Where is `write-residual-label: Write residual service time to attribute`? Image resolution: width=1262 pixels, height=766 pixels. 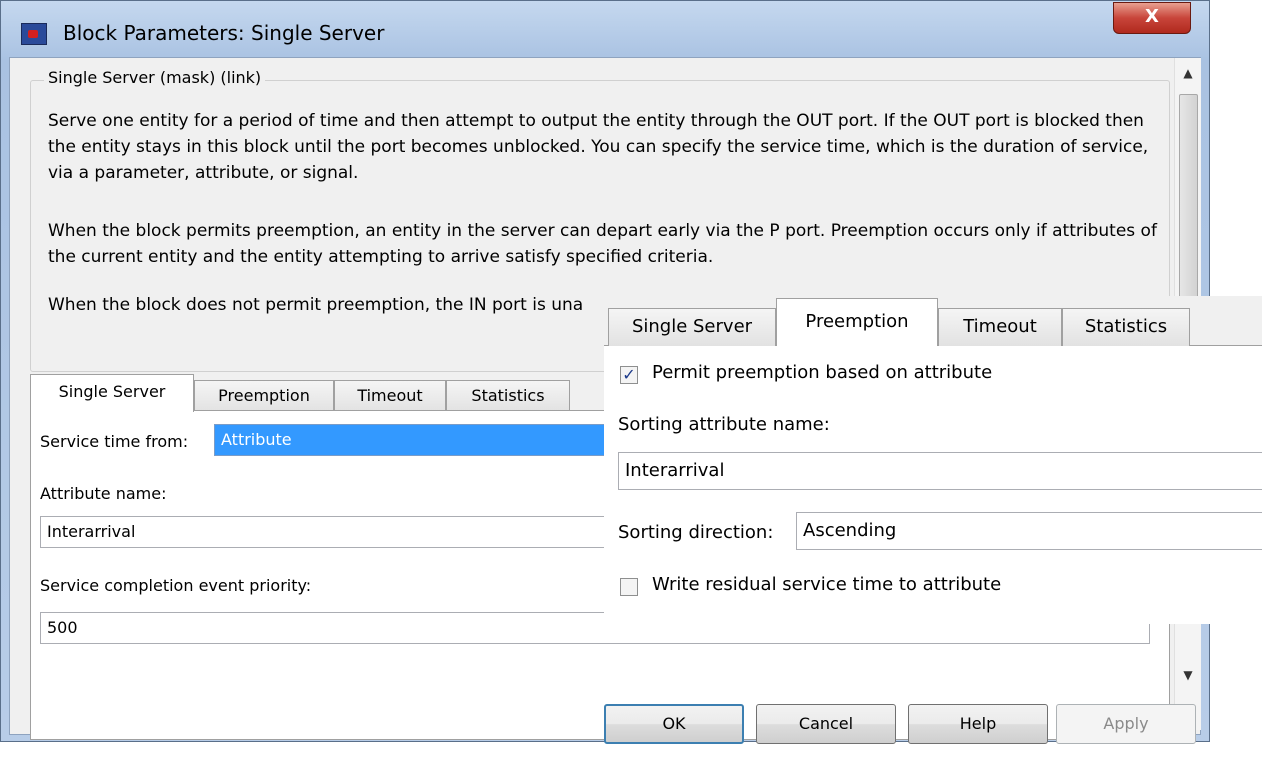 write-residual-label: Write residual service time to attribute is located at coordinates (827, 584).